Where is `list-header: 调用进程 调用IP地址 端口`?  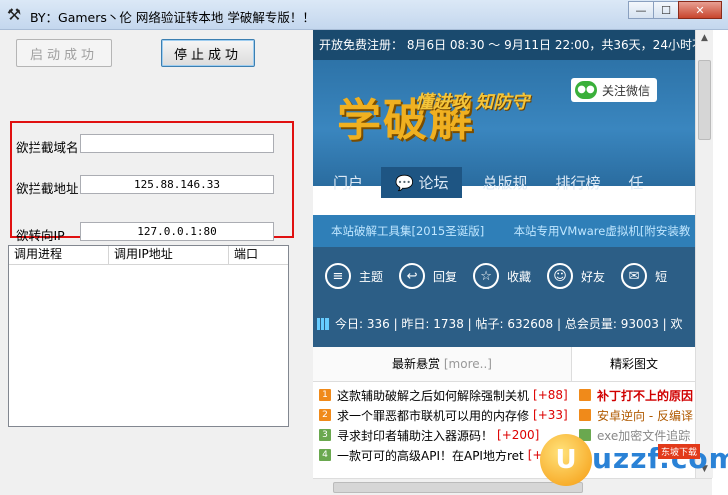 list-header: 调用进程 调用IP地址 端口 is located at coordinates (148, 255).